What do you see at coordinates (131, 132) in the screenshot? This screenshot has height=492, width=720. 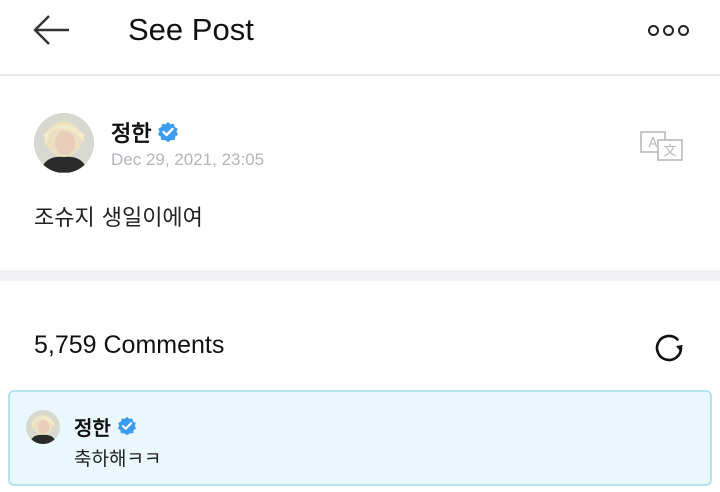 I see `author-name: 정한` at bounding box center [131, 132].